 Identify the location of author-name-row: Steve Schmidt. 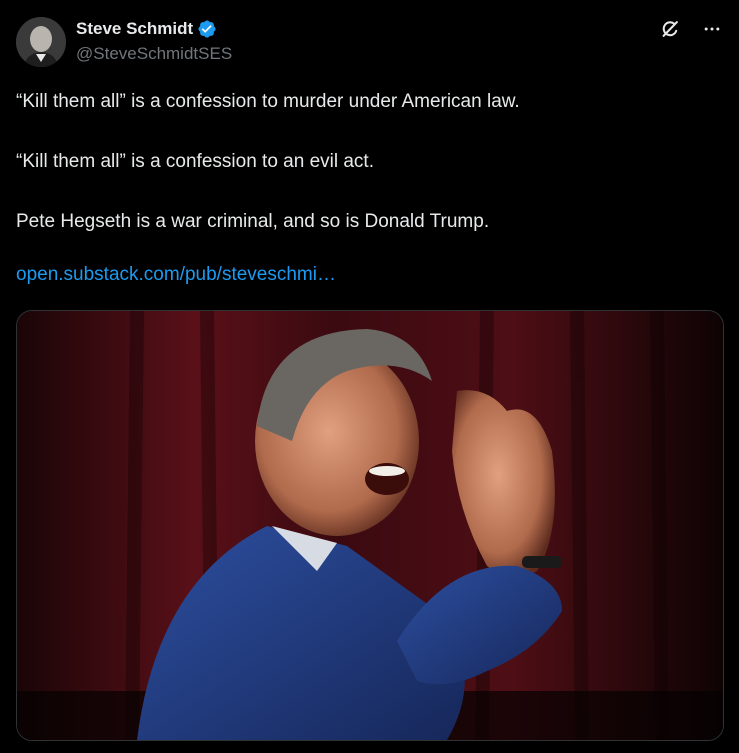
(146, 29).